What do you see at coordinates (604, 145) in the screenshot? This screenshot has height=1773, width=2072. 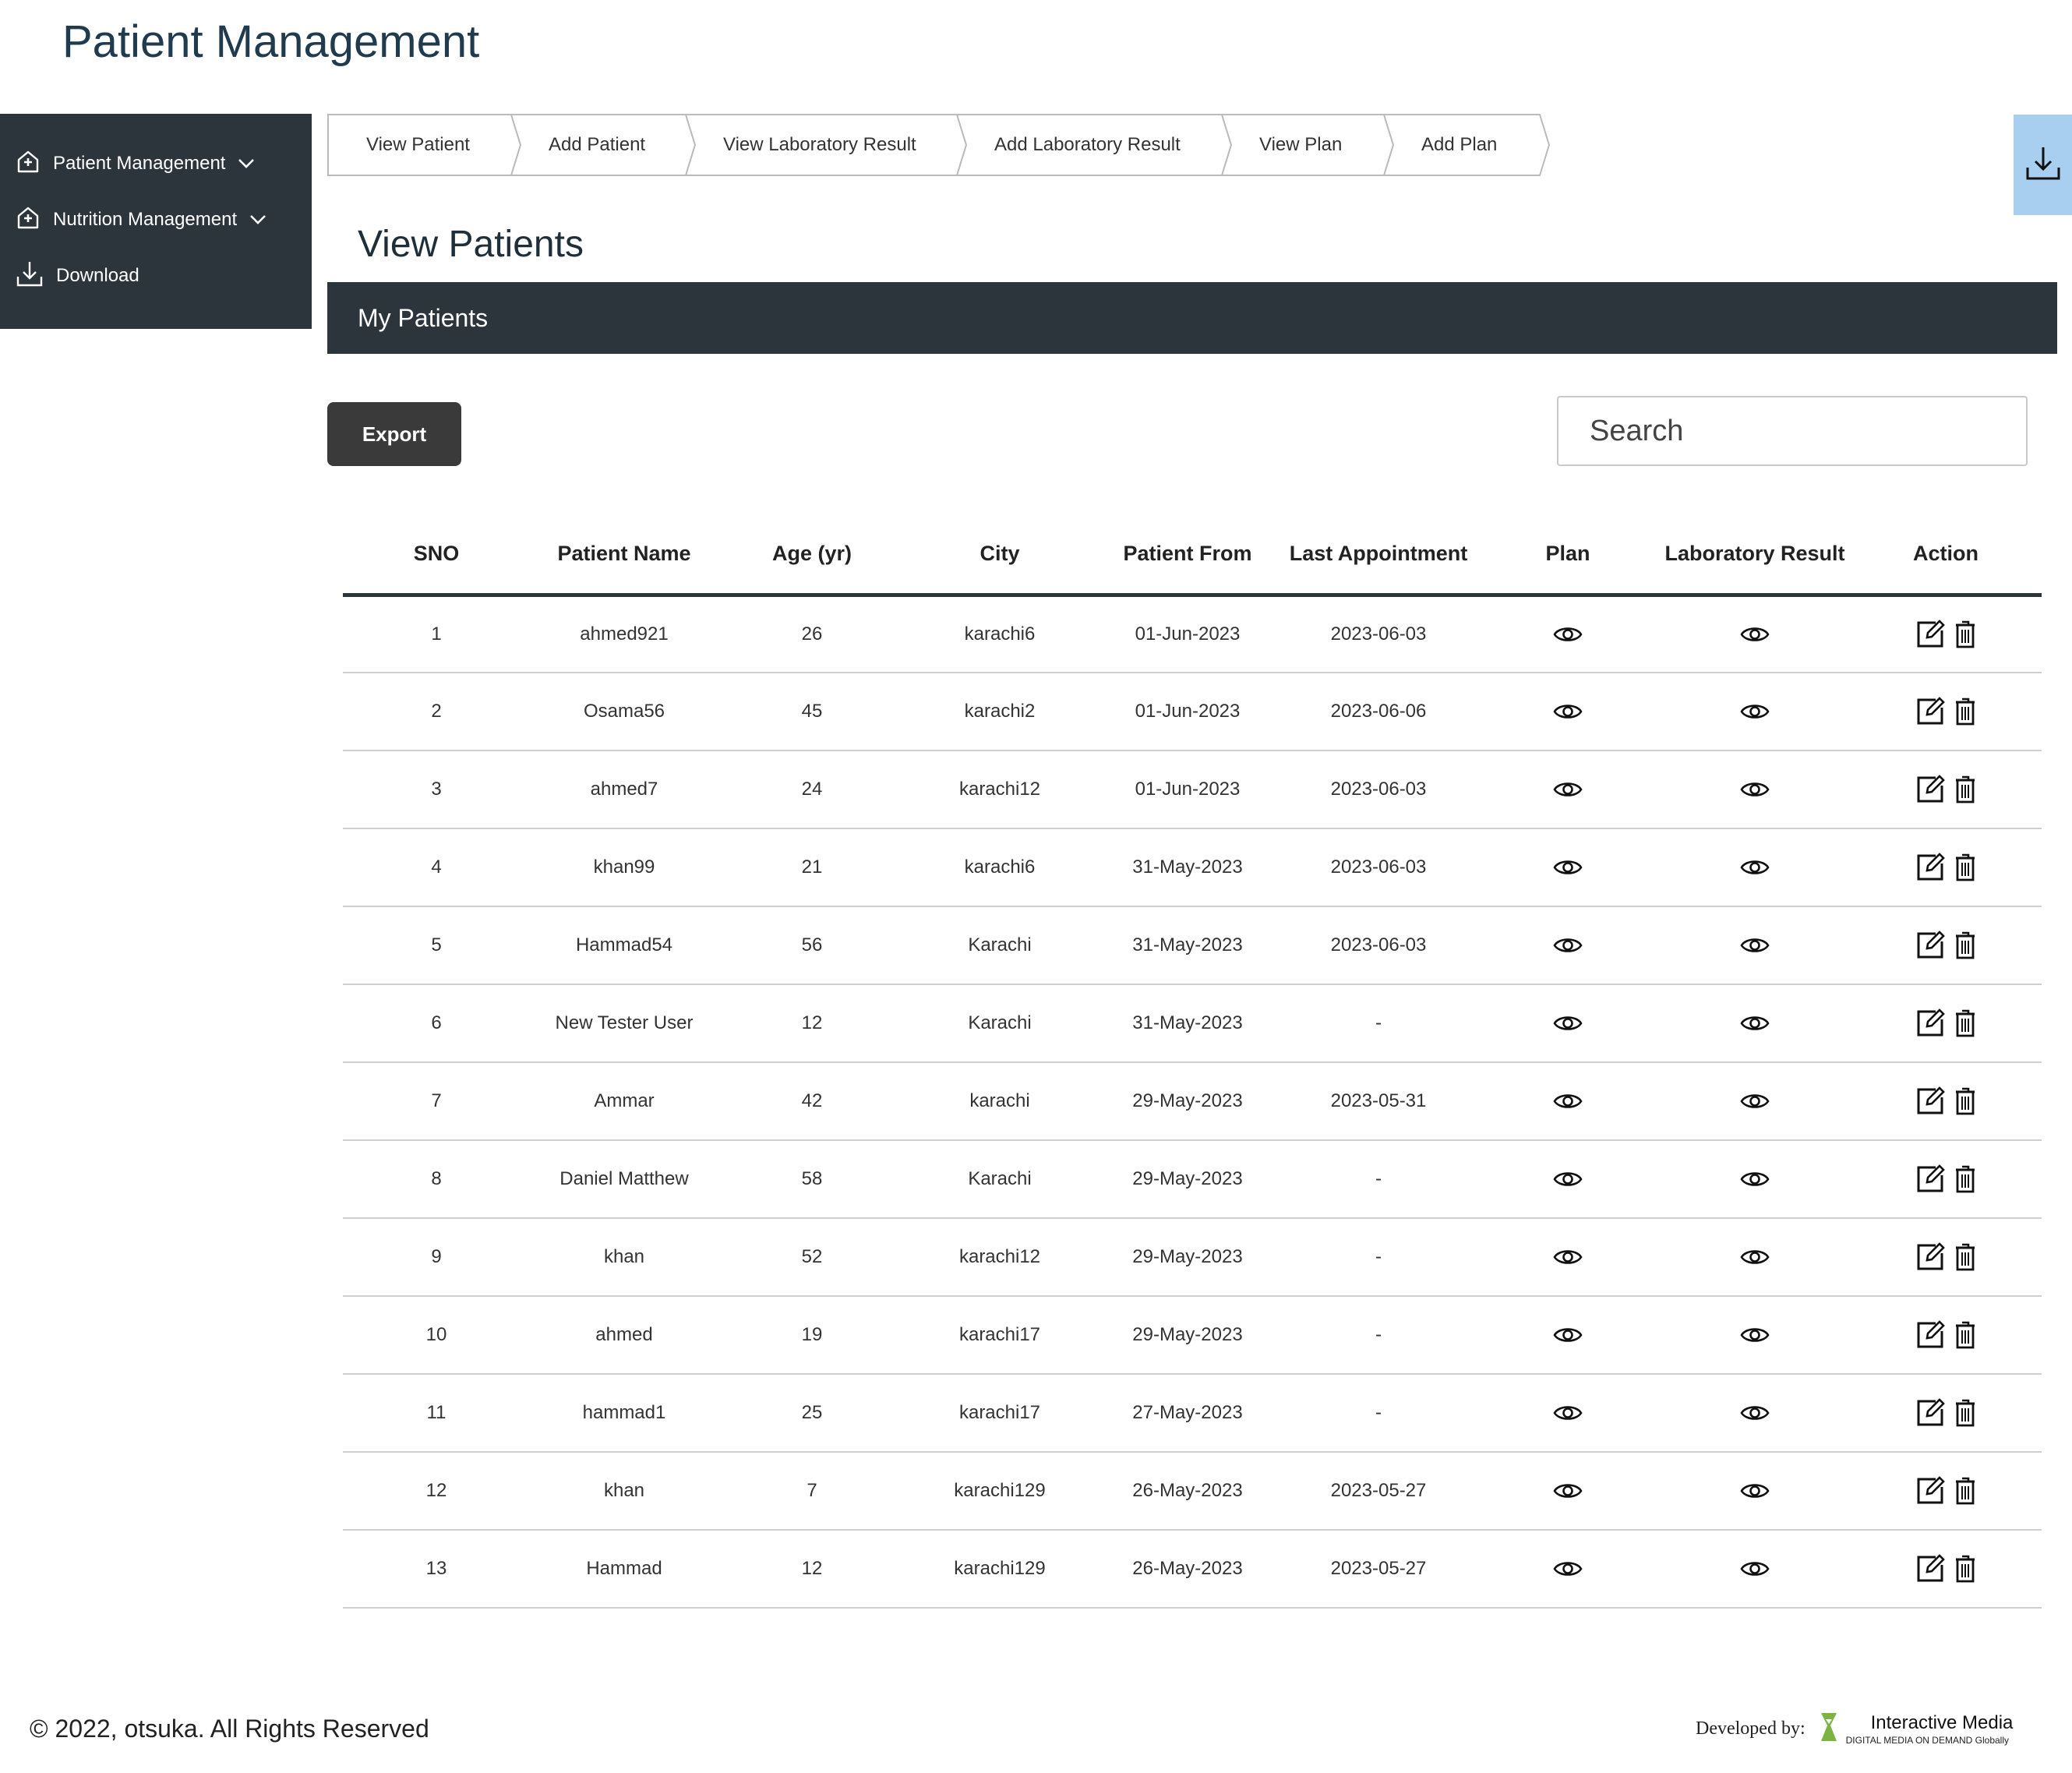 I see `breadcrumb-add-patient: Add Patient` at bounding box center [604, 145].